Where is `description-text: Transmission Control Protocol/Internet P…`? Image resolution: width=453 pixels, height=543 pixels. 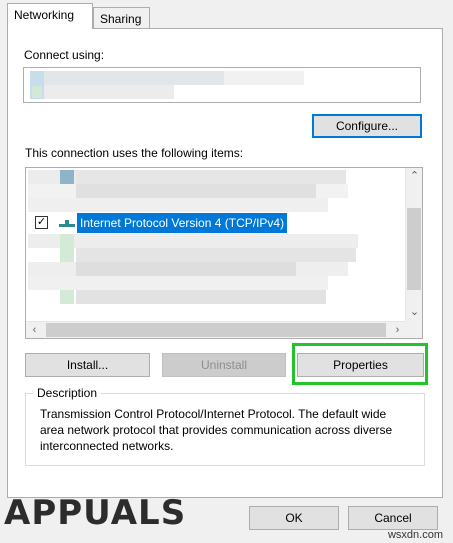
description-text: Transmission Control Protocol/Internet P… is located at coordinates (216, 430).